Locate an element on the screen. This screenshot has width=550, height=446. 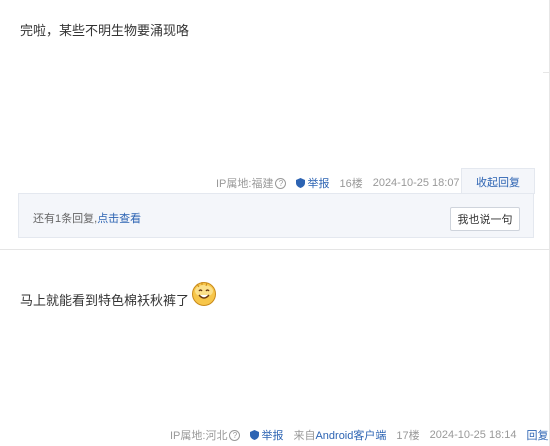
more-replies-text: 还有1条回复,点击查看 is located at coordinates (87, 218).